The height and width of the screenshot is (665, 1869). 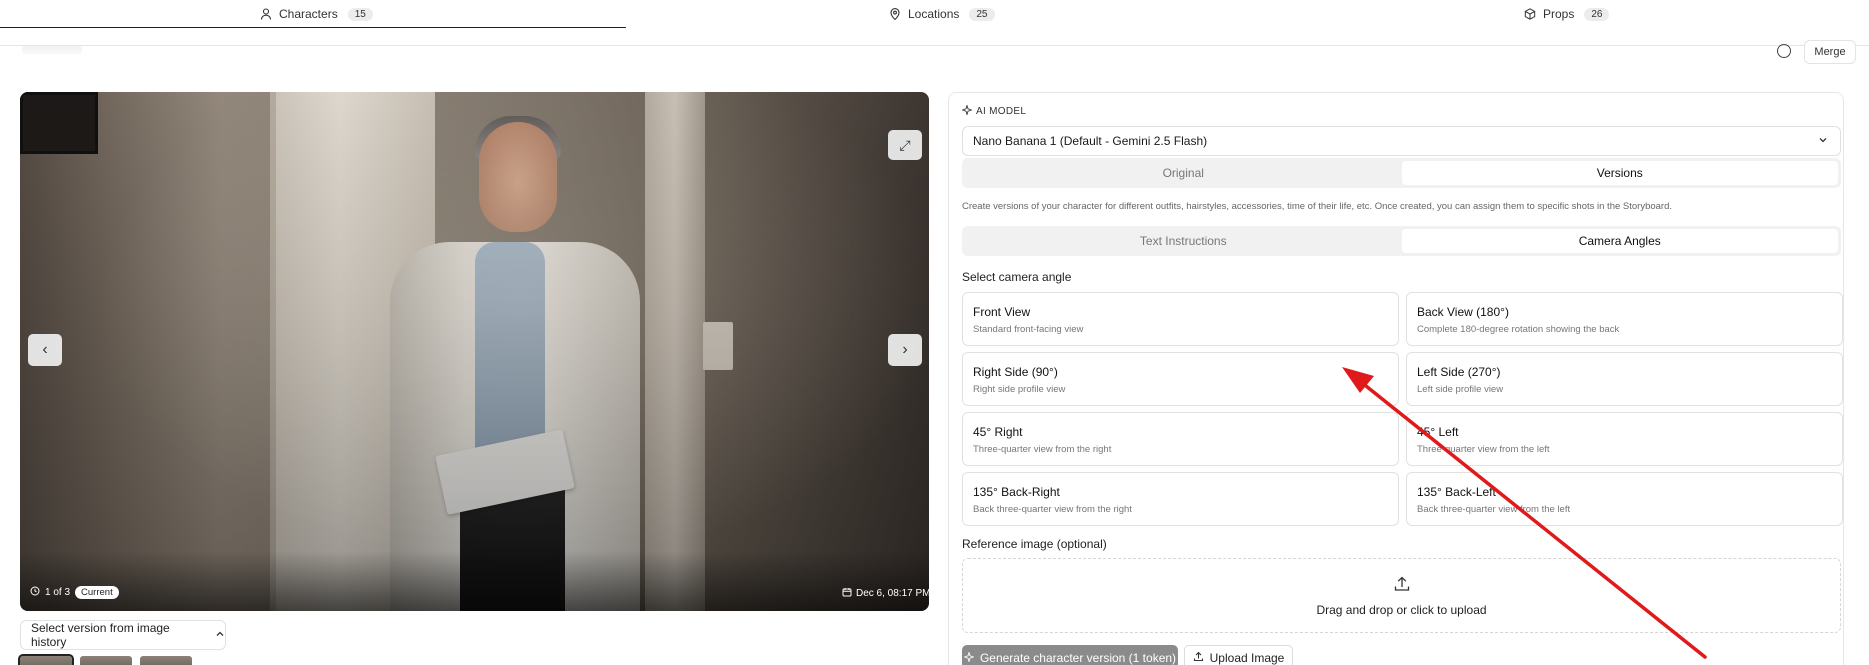 What do you see at coordinates (895, 14) in the screenshot?
I see `map-pin-icon` at bounding box center [895, 14].